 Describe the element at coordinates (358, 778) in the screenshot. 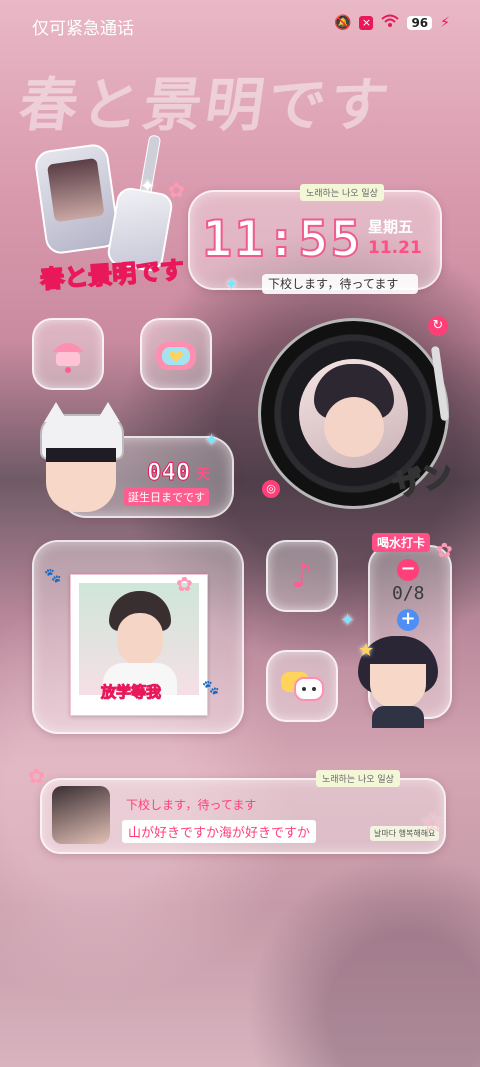

I see `message-tag: 노래하는 나오 일상` at that location.